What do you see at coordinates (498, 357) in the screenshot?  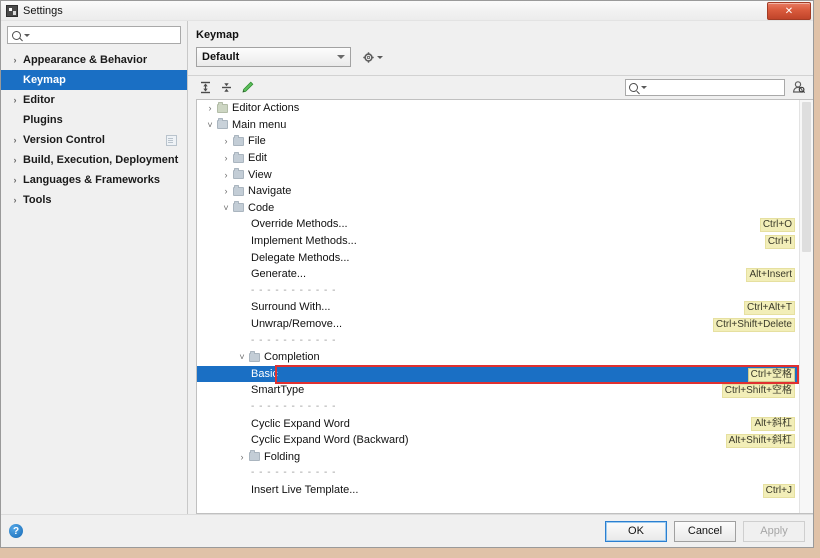 I see `tree-row: ˅ Completion` at bounding box center [498, 357].